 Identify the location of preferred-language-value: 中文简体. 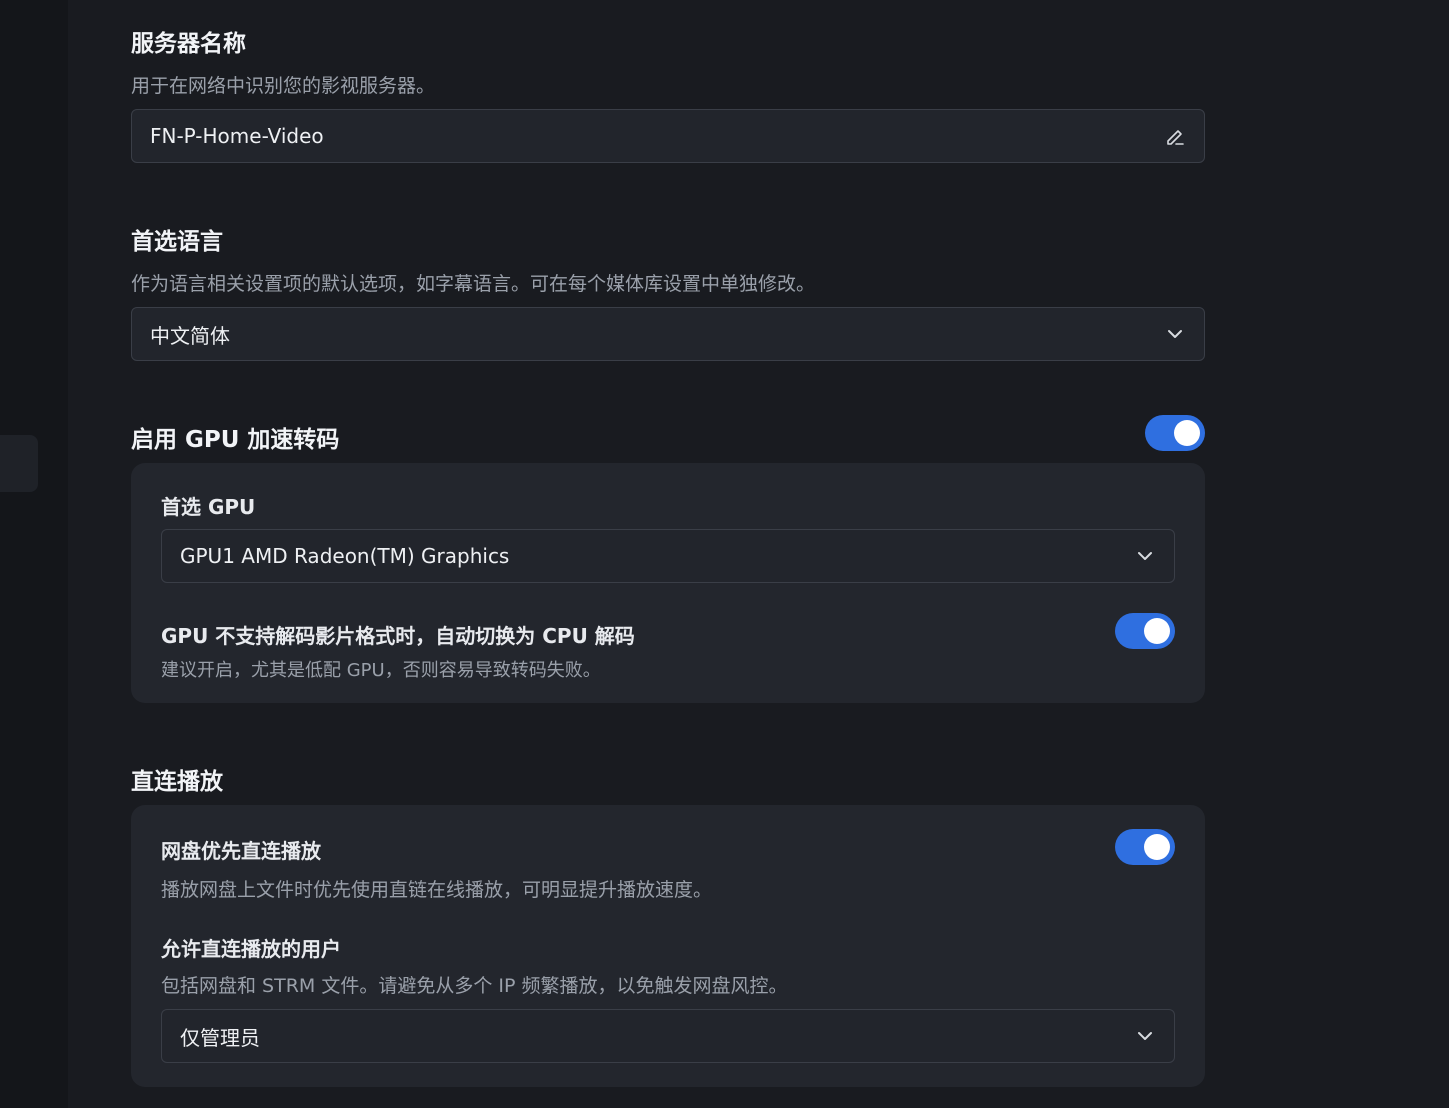
(190, 335).